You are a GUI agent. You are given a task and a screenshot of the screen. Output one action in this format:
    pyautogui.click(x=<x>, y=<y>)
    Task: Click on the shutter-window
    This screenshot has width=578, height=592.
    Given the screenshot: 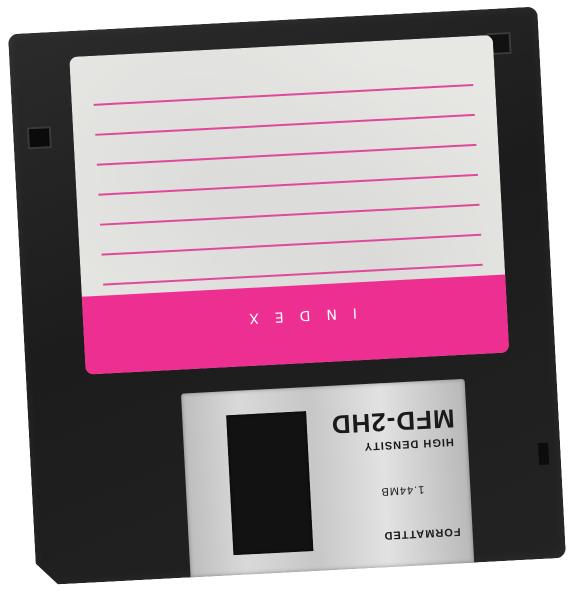 What is the action you would take?
    pyautogui.click(x=270, y=483)
    